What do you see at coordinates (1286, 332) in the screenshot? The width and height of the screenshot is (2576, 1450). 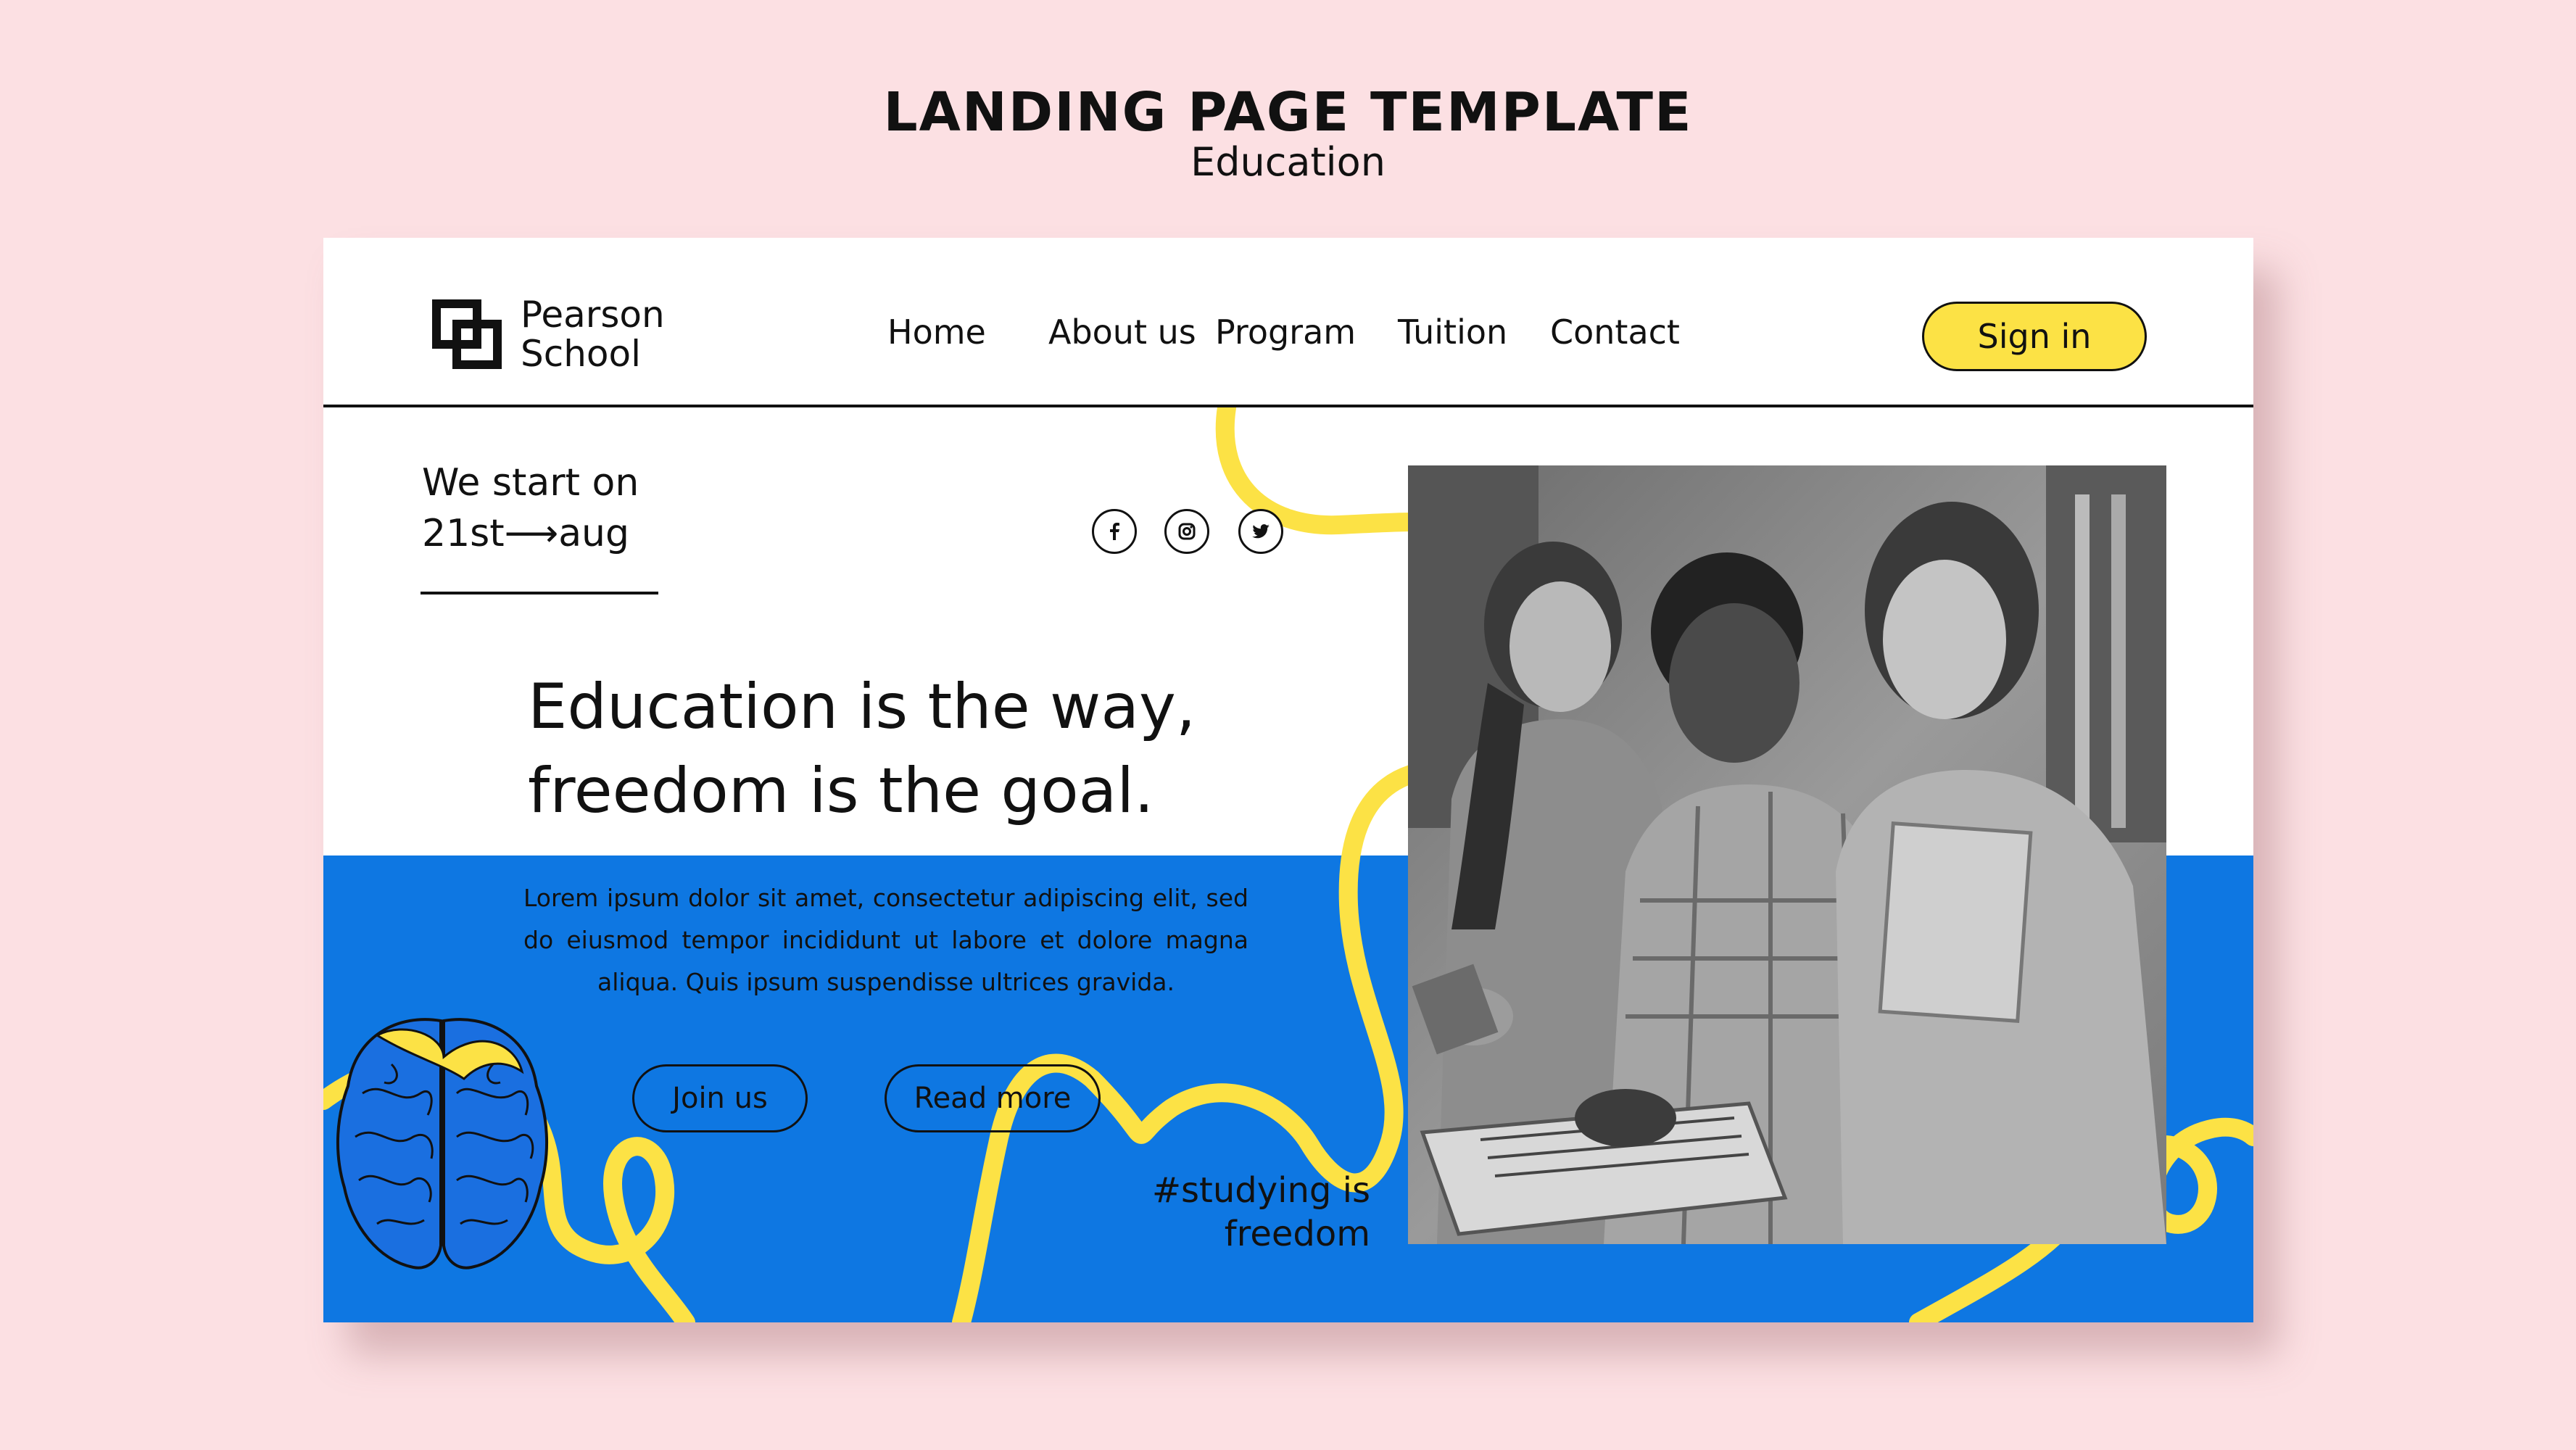 I see `nav-program: Program` at bounding box center [1286, 332].